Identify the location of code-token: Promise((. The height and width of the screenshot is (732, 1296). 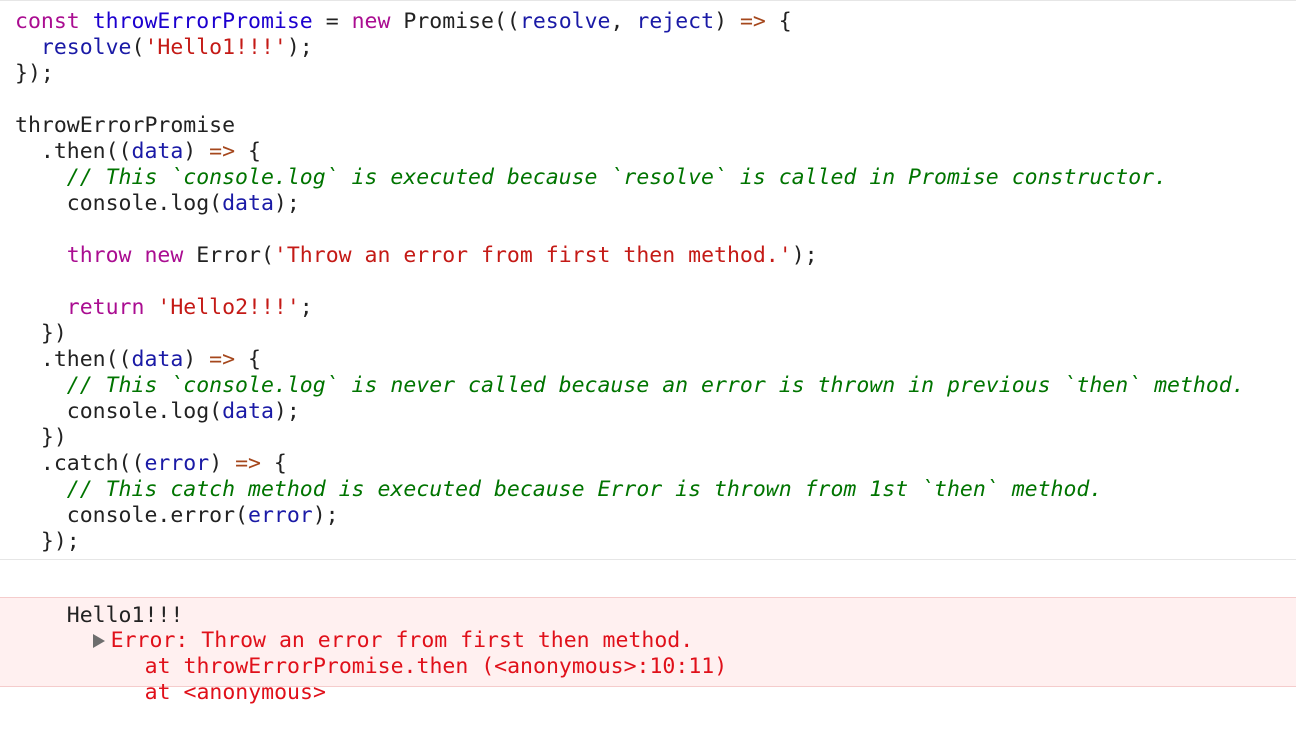
(455, 21).